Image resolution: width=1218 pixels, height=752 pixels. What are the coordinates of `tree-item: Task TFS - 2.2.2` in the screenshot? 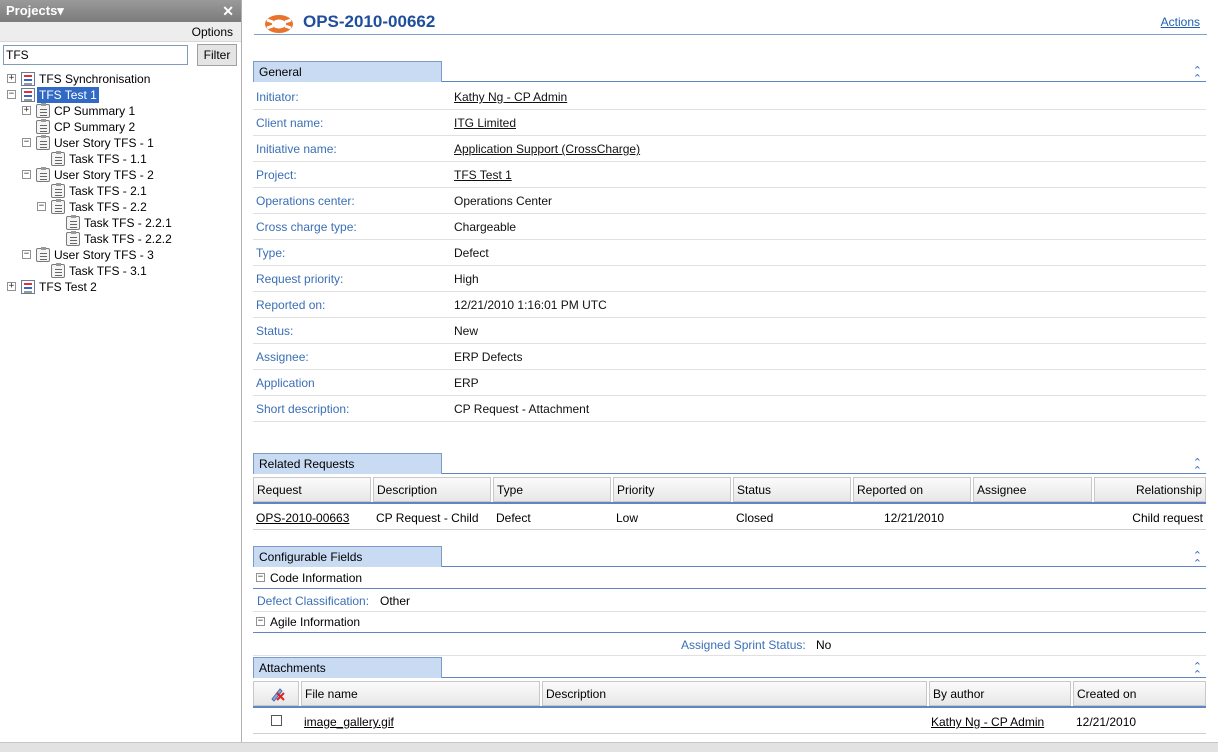 It's located at (120, 239).